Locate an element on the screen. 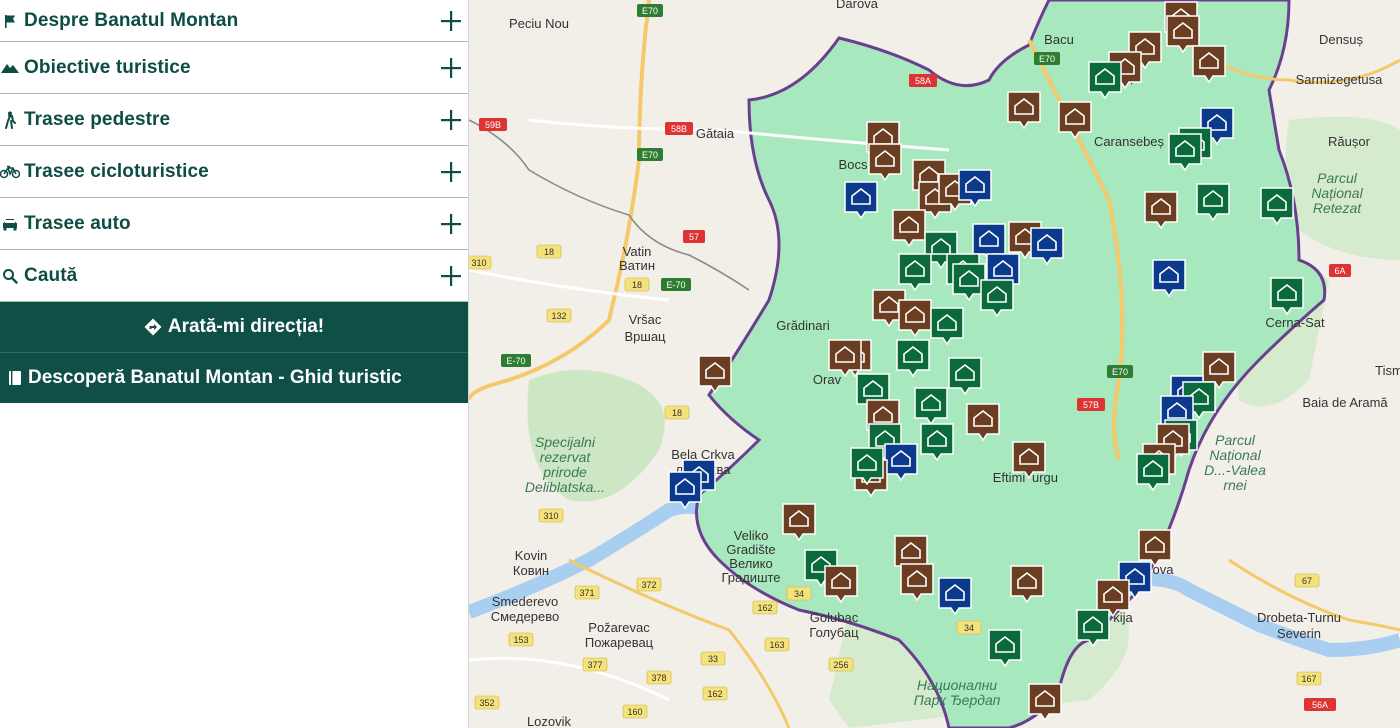 This screenshot has height=728, width=1400. park-label: Specijalni is located at coordinates (565, 442).